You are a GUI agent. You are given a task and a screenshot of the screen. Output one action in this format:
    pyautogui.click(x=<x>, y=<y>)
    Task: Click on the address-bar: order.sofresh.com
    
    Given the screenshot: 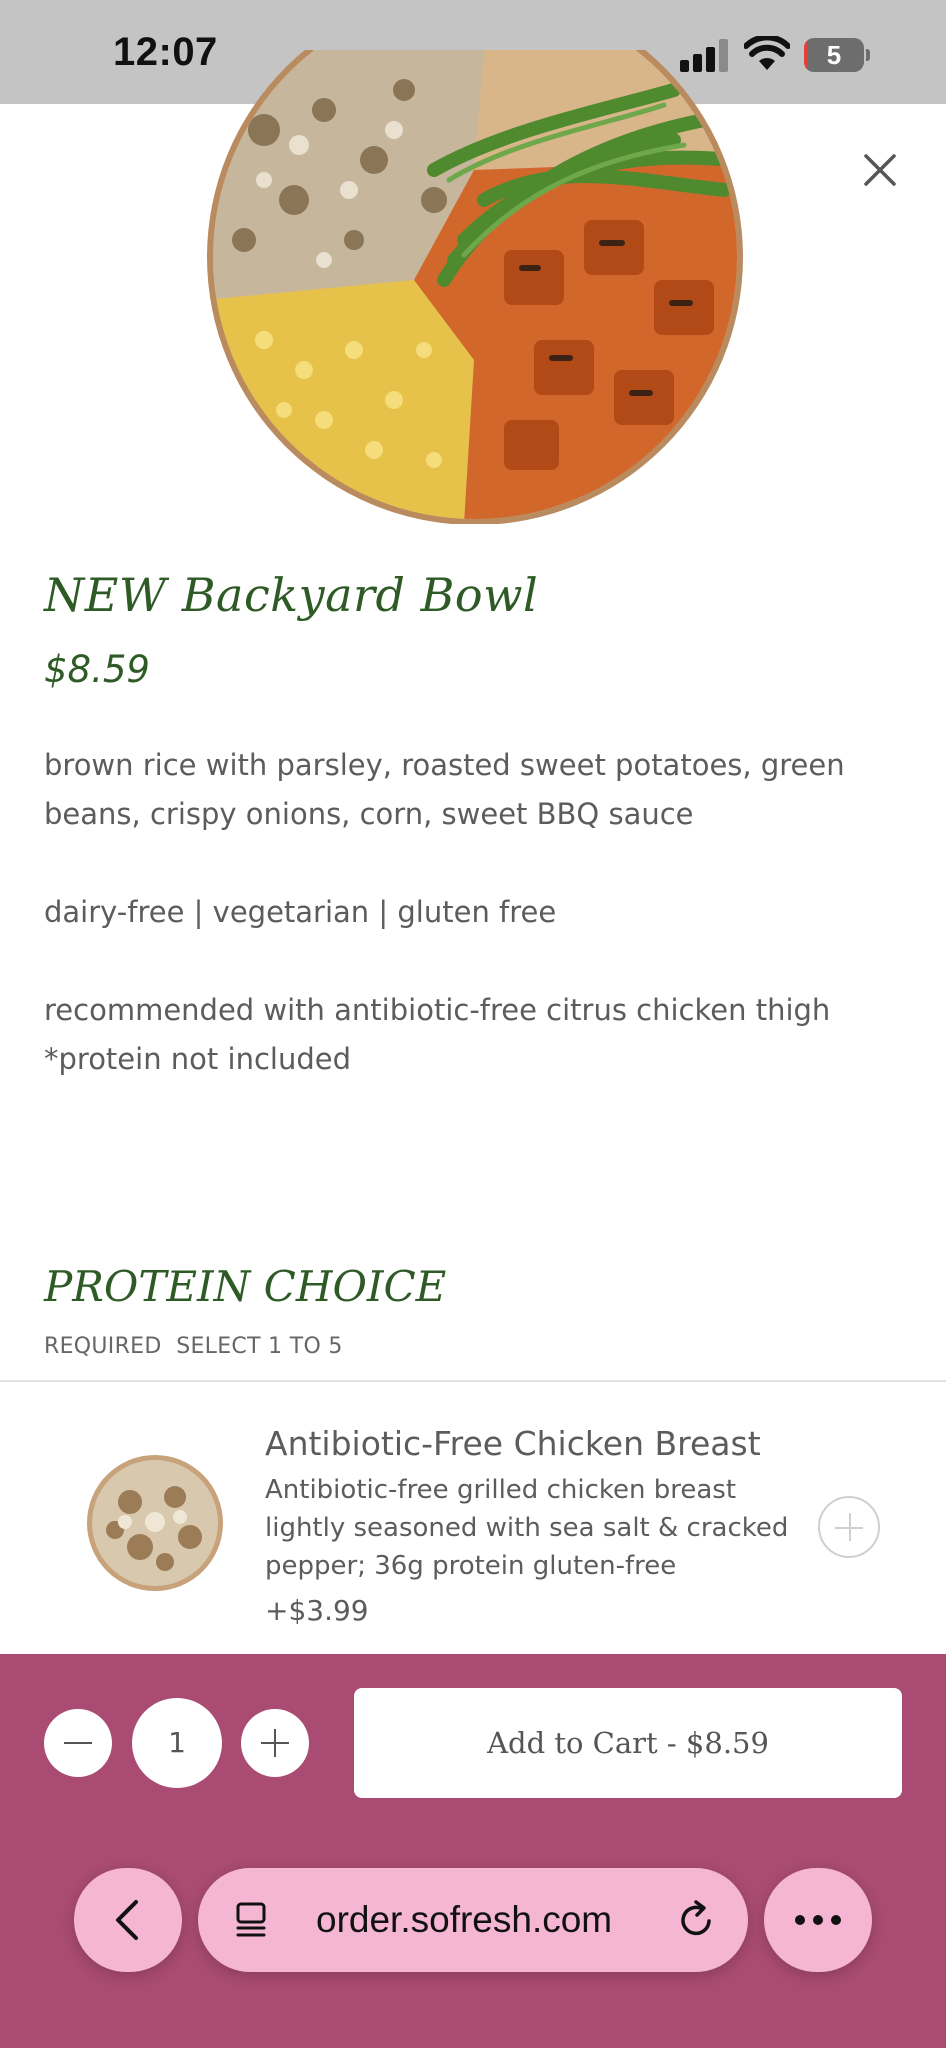 What is the action you would take?
    pyautogui.click(x=473, y=1920)
    